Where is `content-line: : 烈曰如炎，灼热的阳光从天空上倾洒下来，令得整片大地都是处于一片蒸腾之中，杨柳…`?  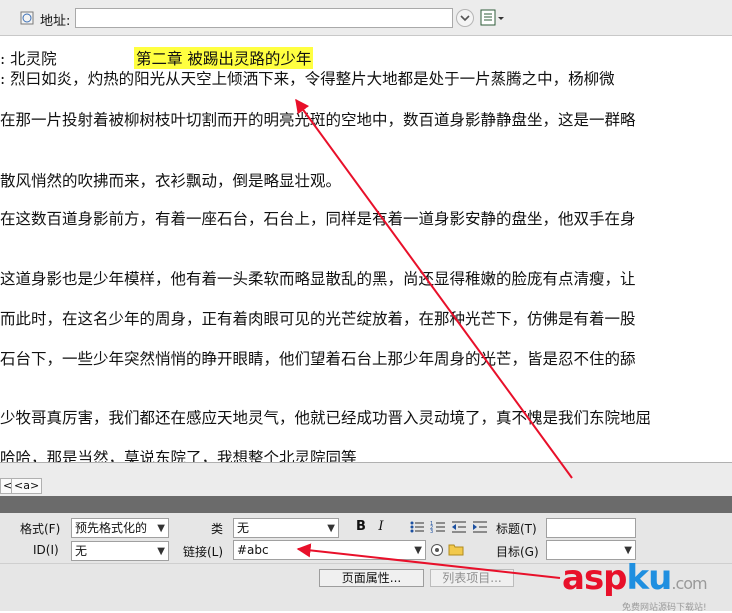
content-line: : 烈曰如炎，灼热的阳光从天空上倾洒下来，令得整片大地都是处于一片蒸腾之中，杨柳… is located at coordinates (307, 79).